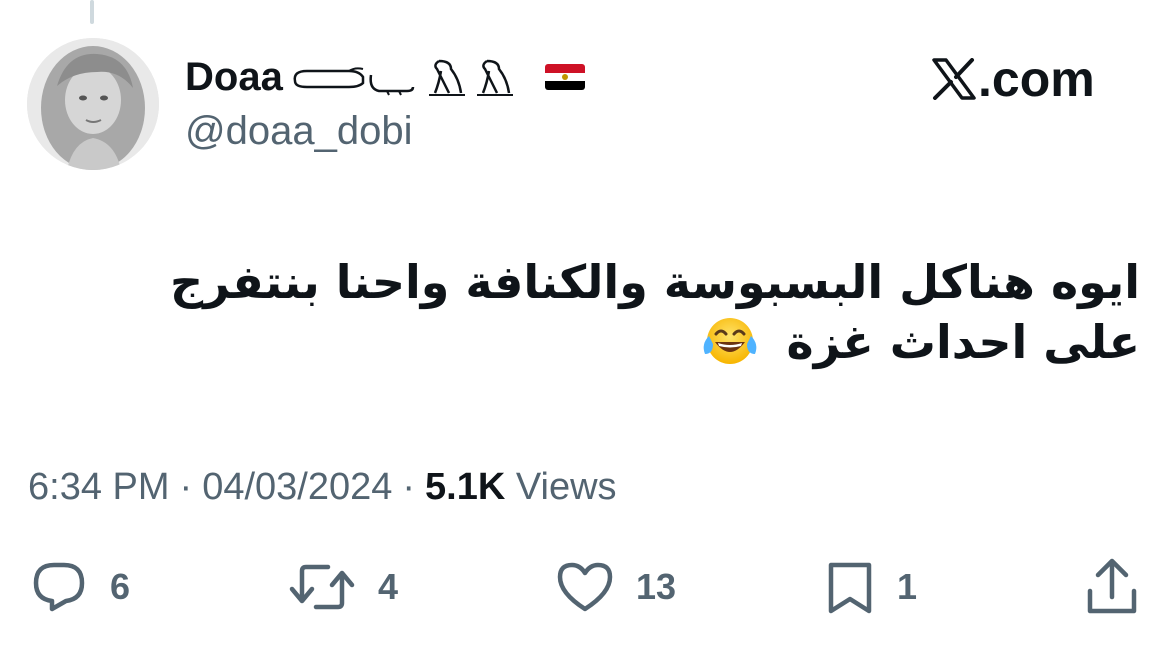 The height and width of the screenshot is (649, 1170). What do you see at coordinates (92, 12) in the screenshot?
I see `thread-connector-line` at bounding box center [92, 12].